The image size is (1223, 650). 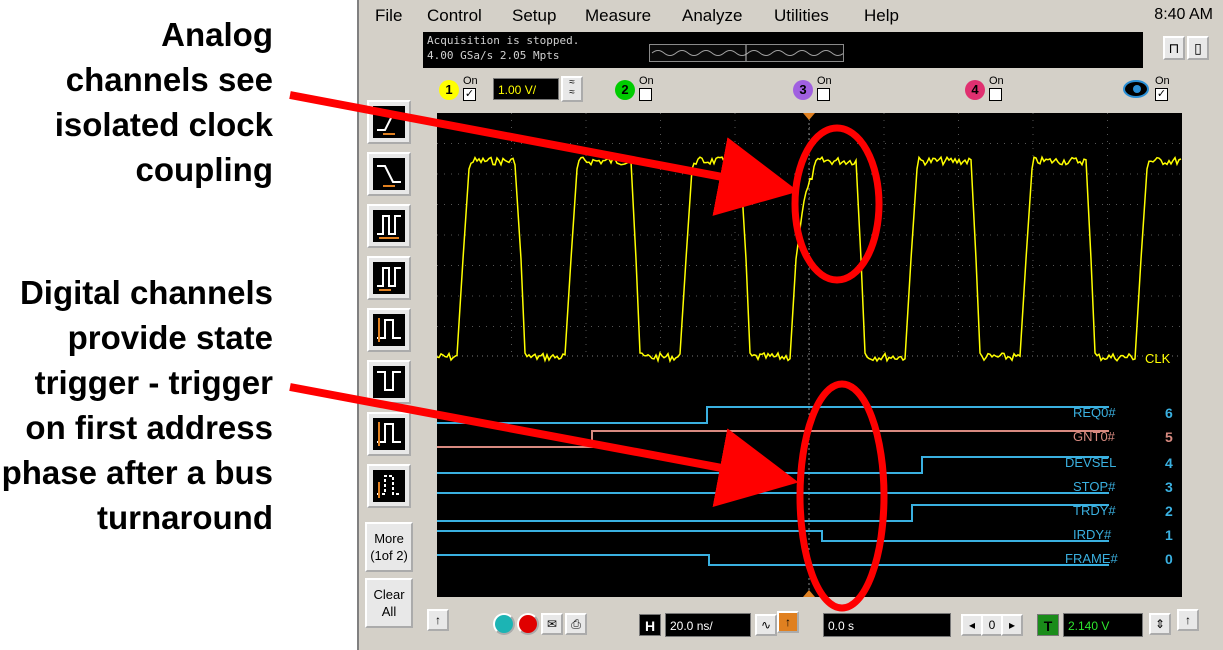 I want to click on menu-setup: Setup, so click(x=534, y=16).